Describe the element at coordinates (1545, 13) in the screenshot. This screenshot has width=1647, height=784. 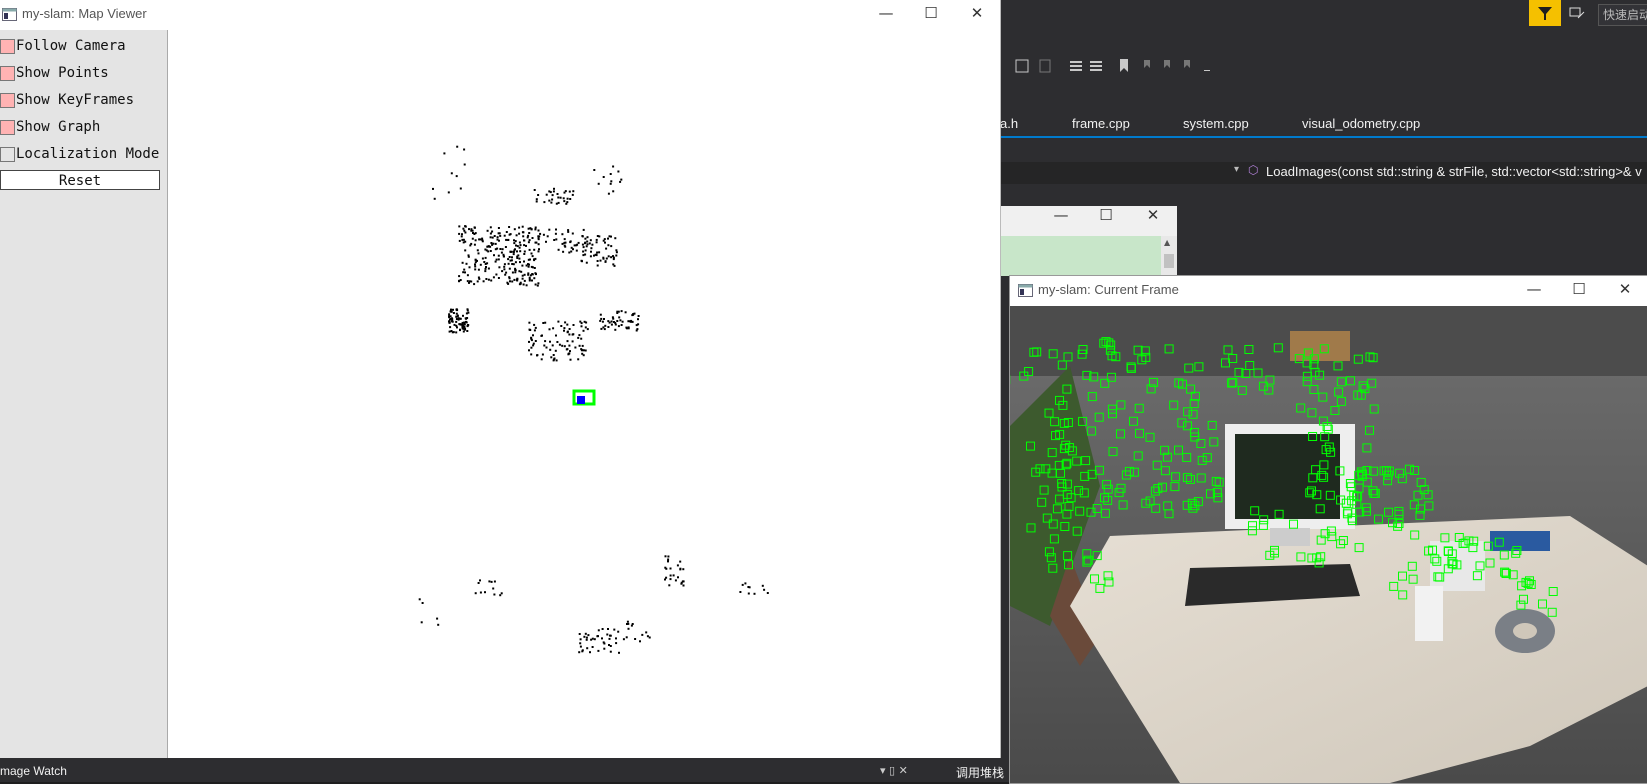
I see `filter-icon` at that location.